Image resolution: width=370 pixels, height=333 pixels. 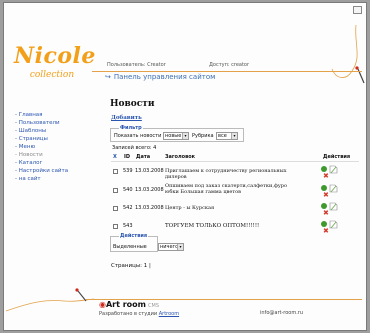 I want to click on add-link: Добавить, so click(x=126, y=118).